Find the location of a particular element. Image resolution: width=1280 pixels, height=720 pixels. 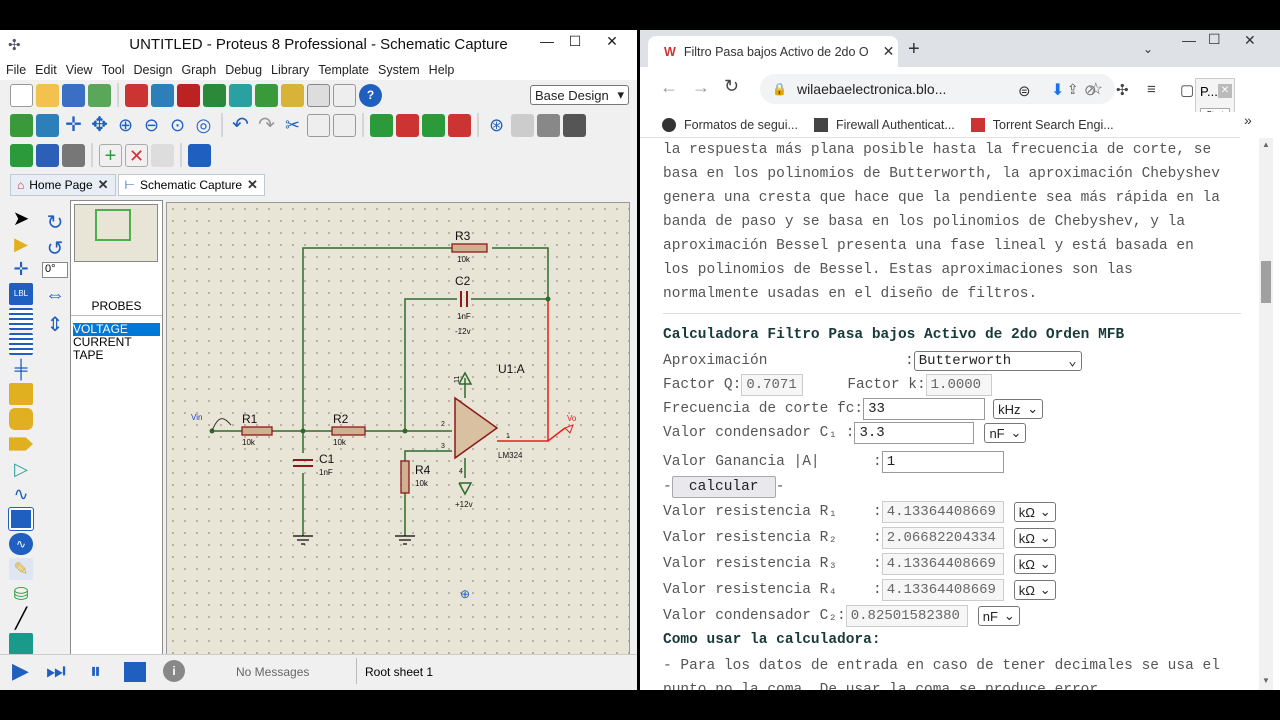

menu-edit: Edit is located at coordinates (46, 70).